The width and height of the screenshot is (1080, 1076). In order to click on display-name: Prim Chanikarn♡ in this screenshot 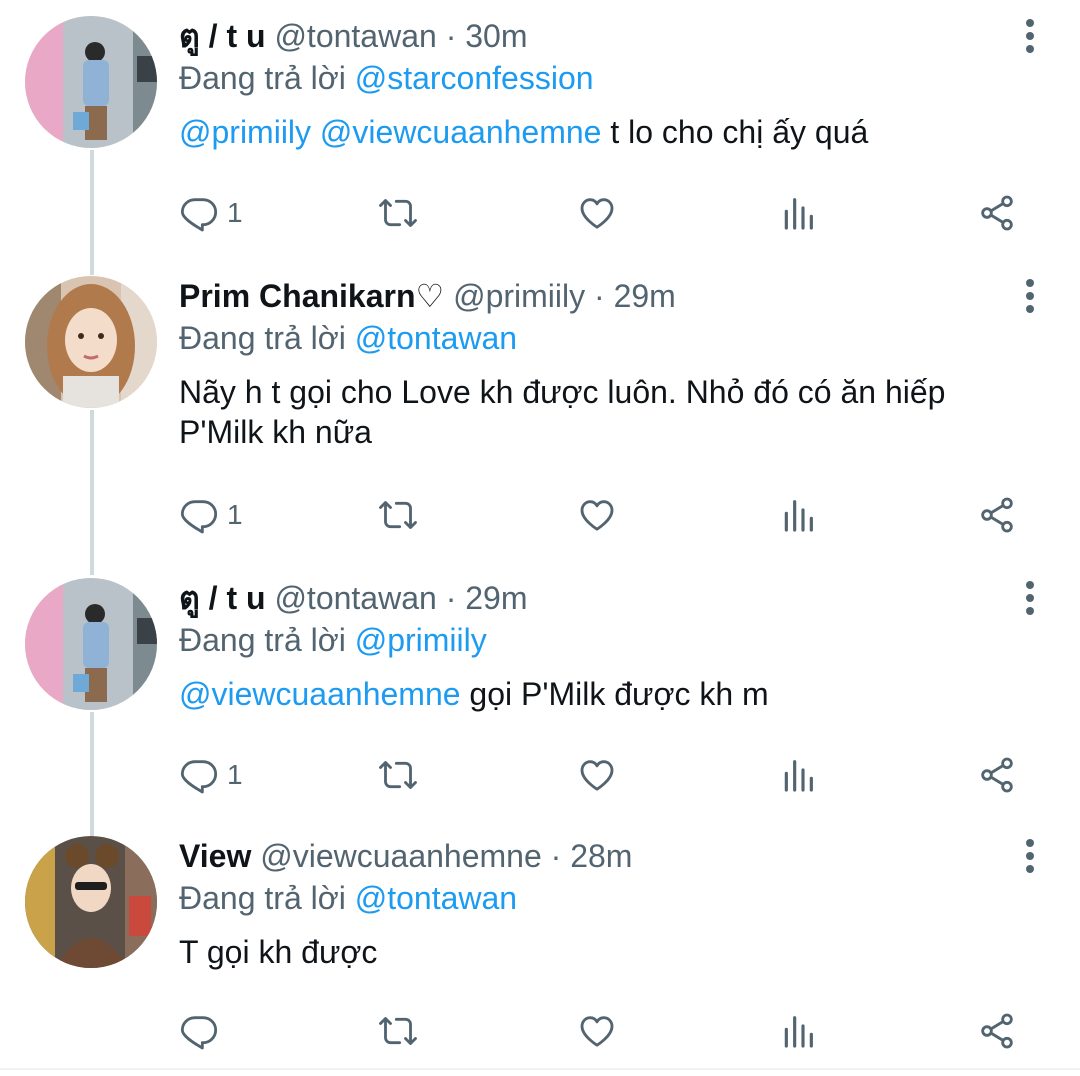, I will do `click(311, 296)`.